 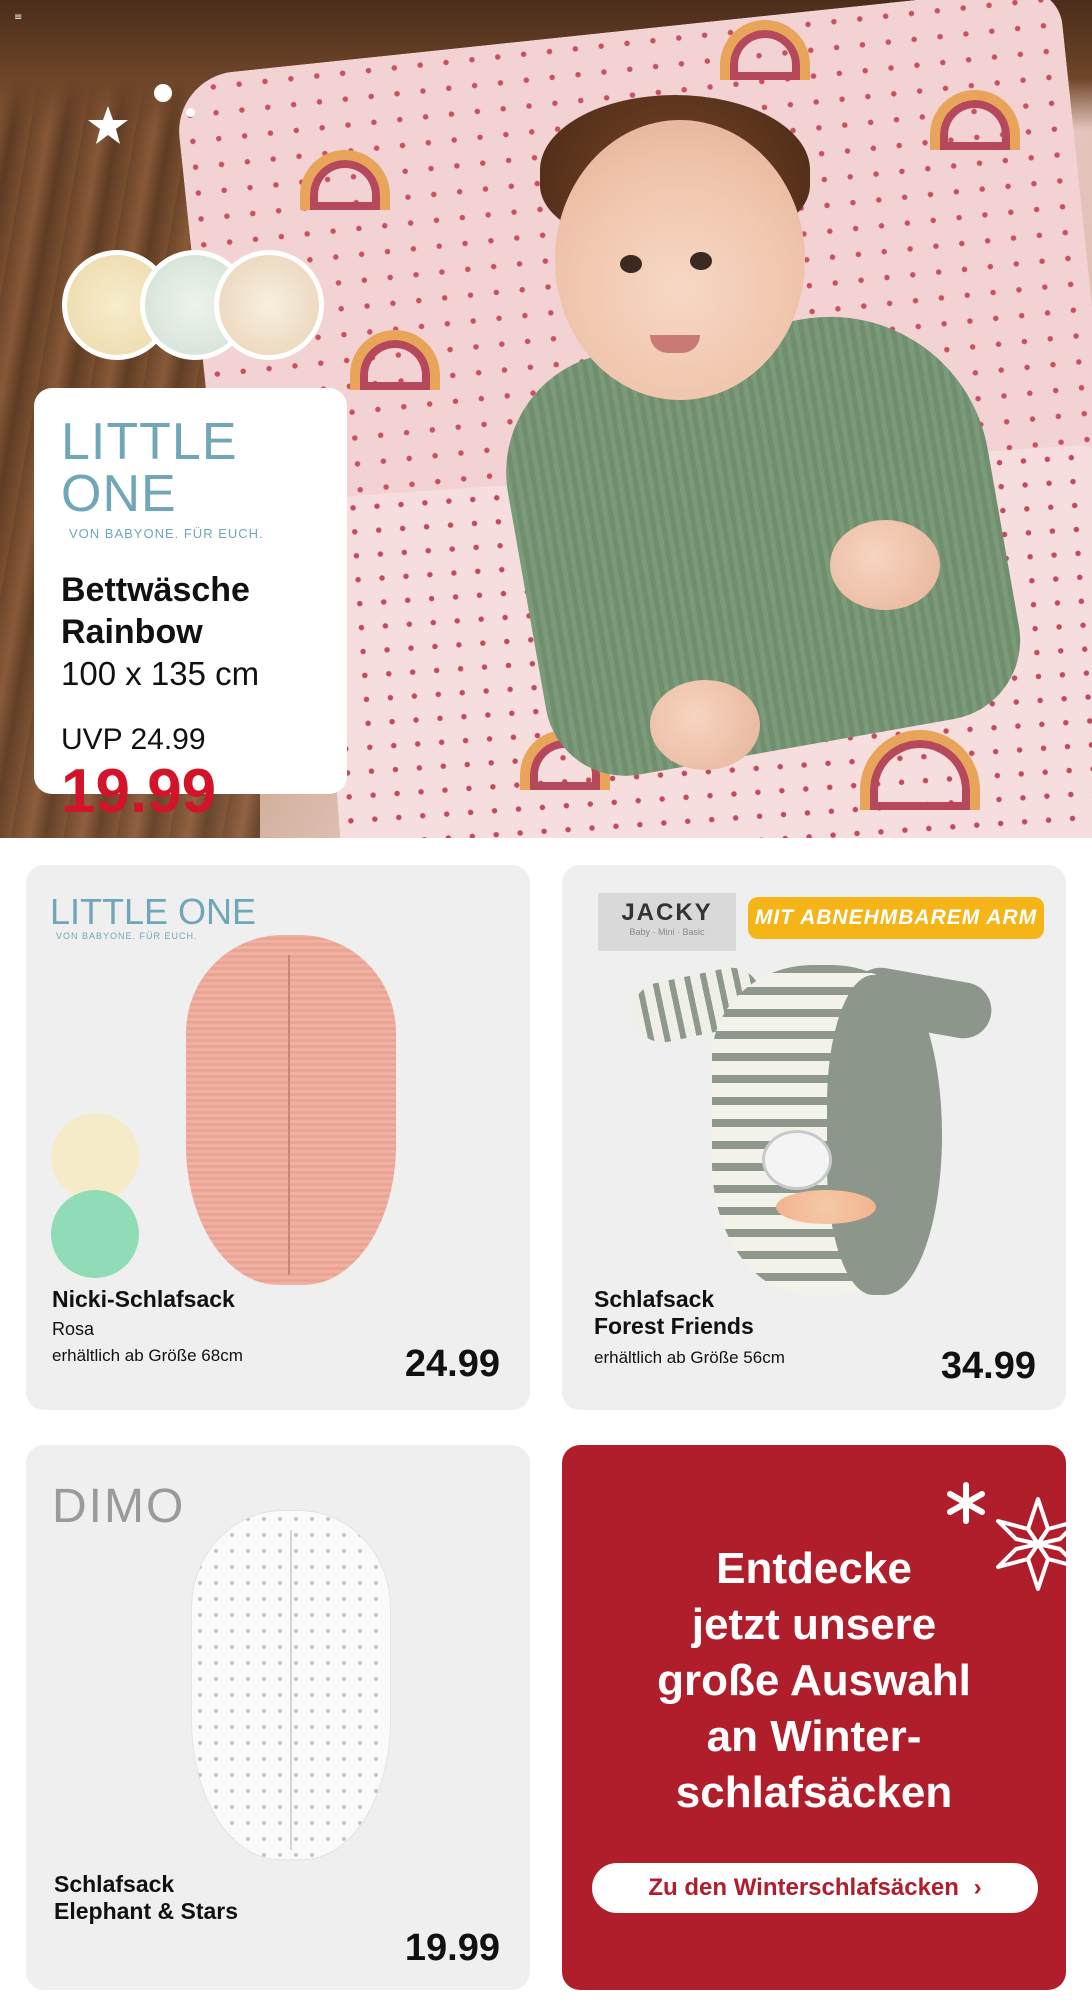 I want to click on product-title-line: Bettwäsche, so click(x=155, y=590).